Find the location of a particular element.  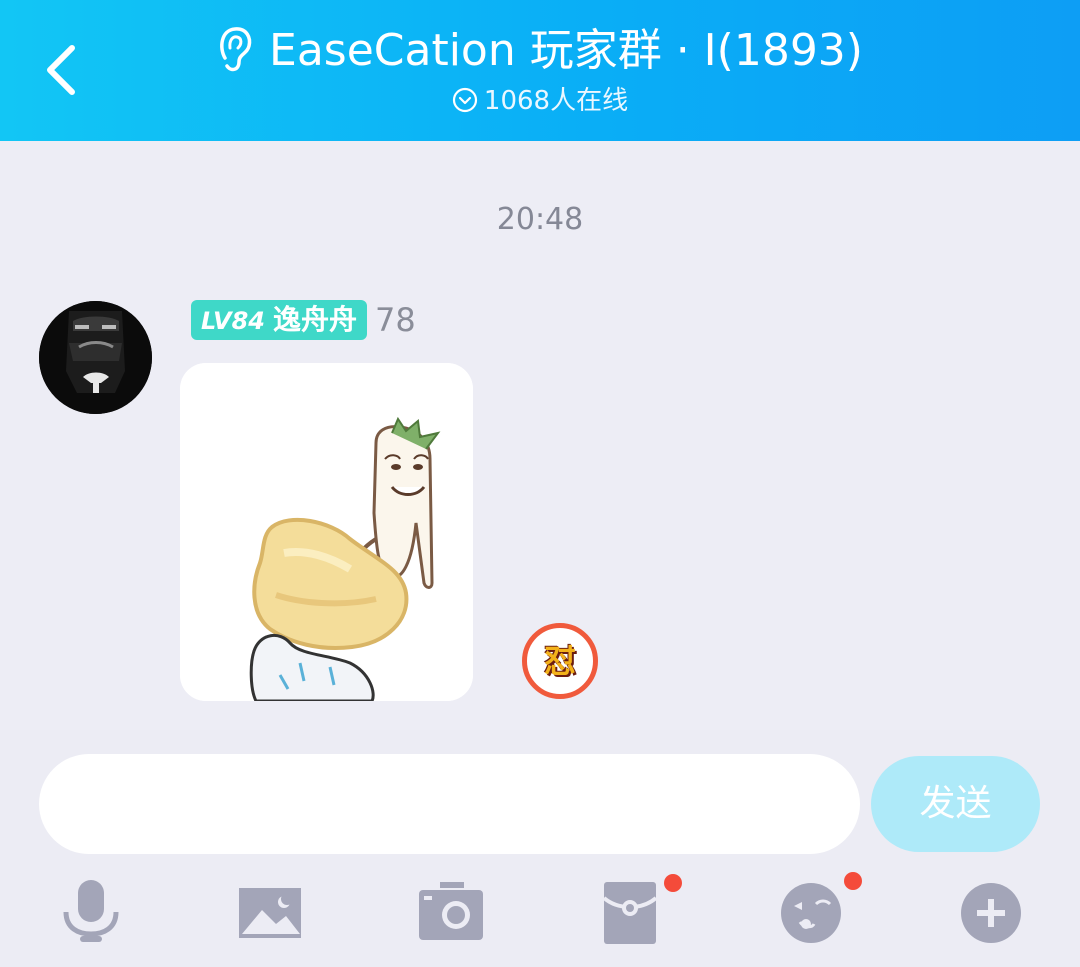

image-button is located at coordinates (271, 913).